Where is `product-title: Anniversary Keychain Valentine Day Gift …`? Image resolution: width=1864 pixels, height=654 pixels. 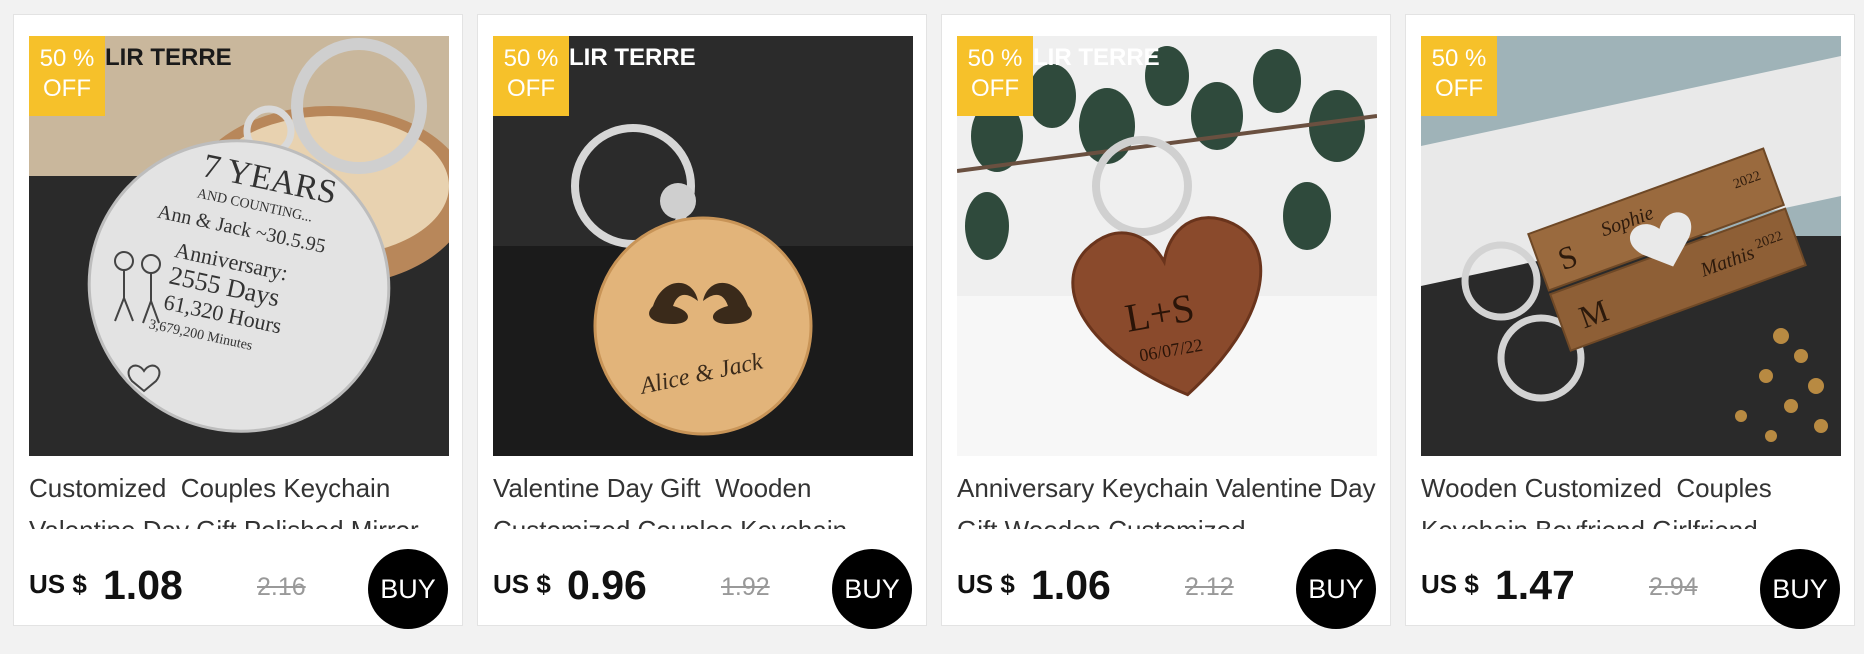
product-title: Anniversary Keychain Valentine Day Gift … is located at coordinates (1167, 498).